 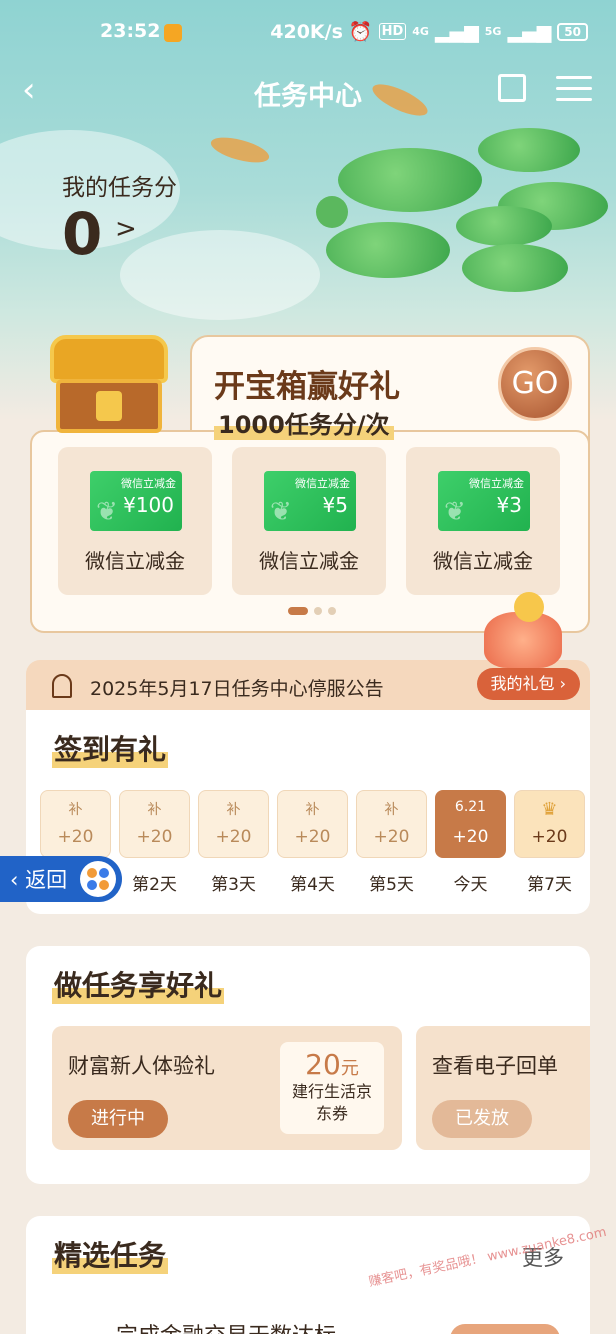 I want to click on return-button: ‹ 返回, so click(x=61, y=879).